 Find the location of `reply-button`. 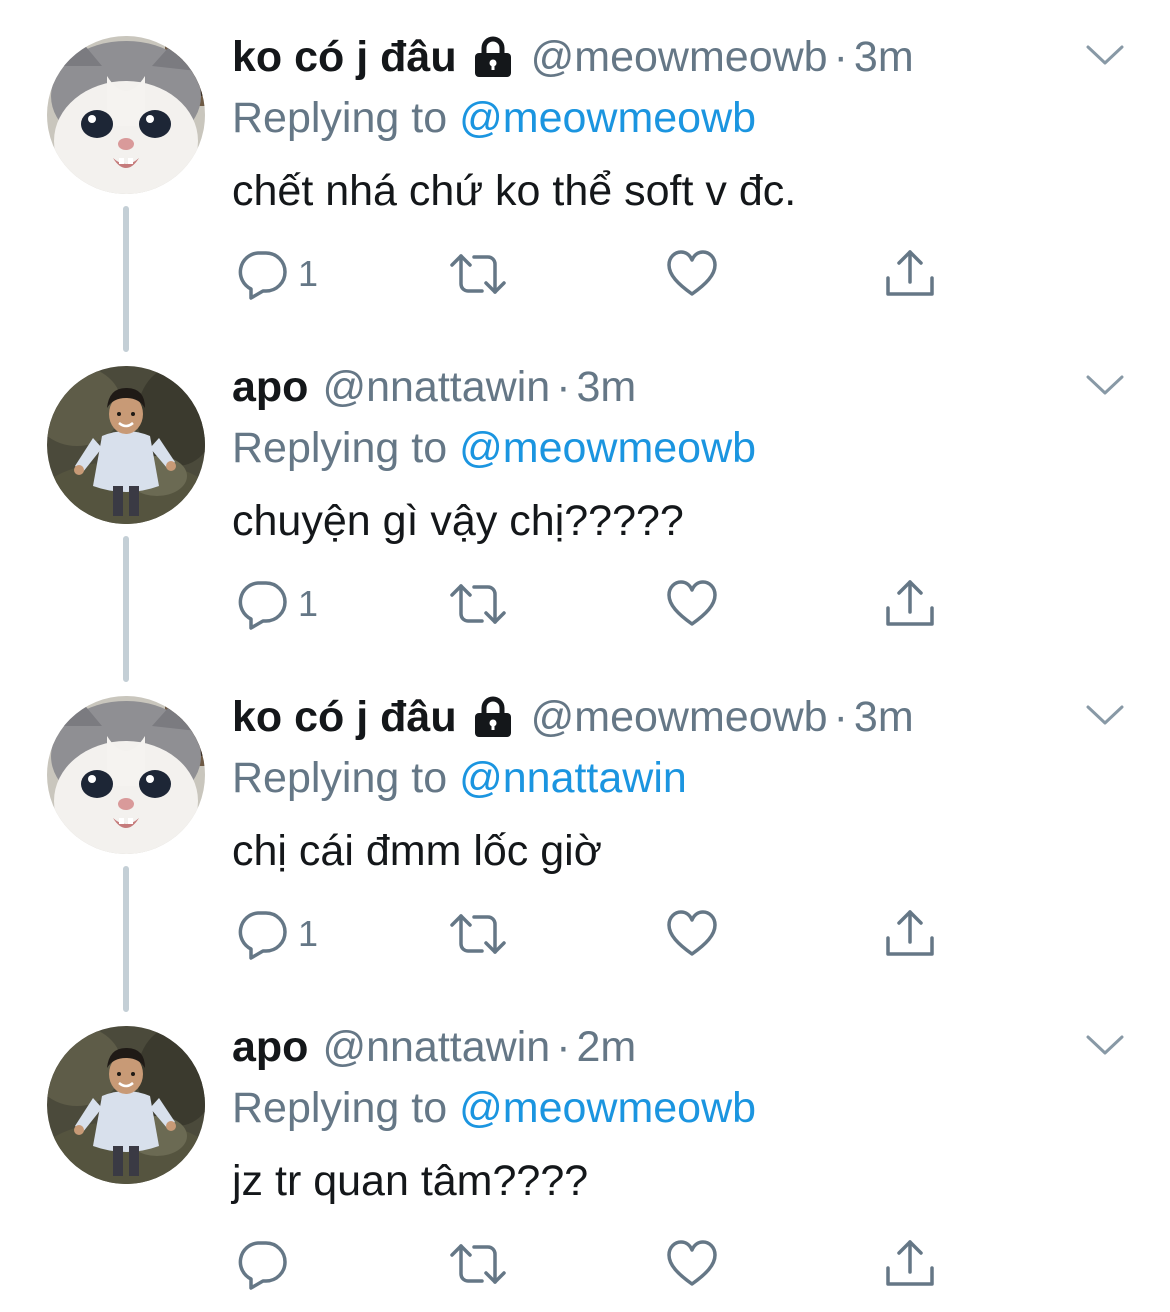

reply-button is located at coordinates (262, 1264).